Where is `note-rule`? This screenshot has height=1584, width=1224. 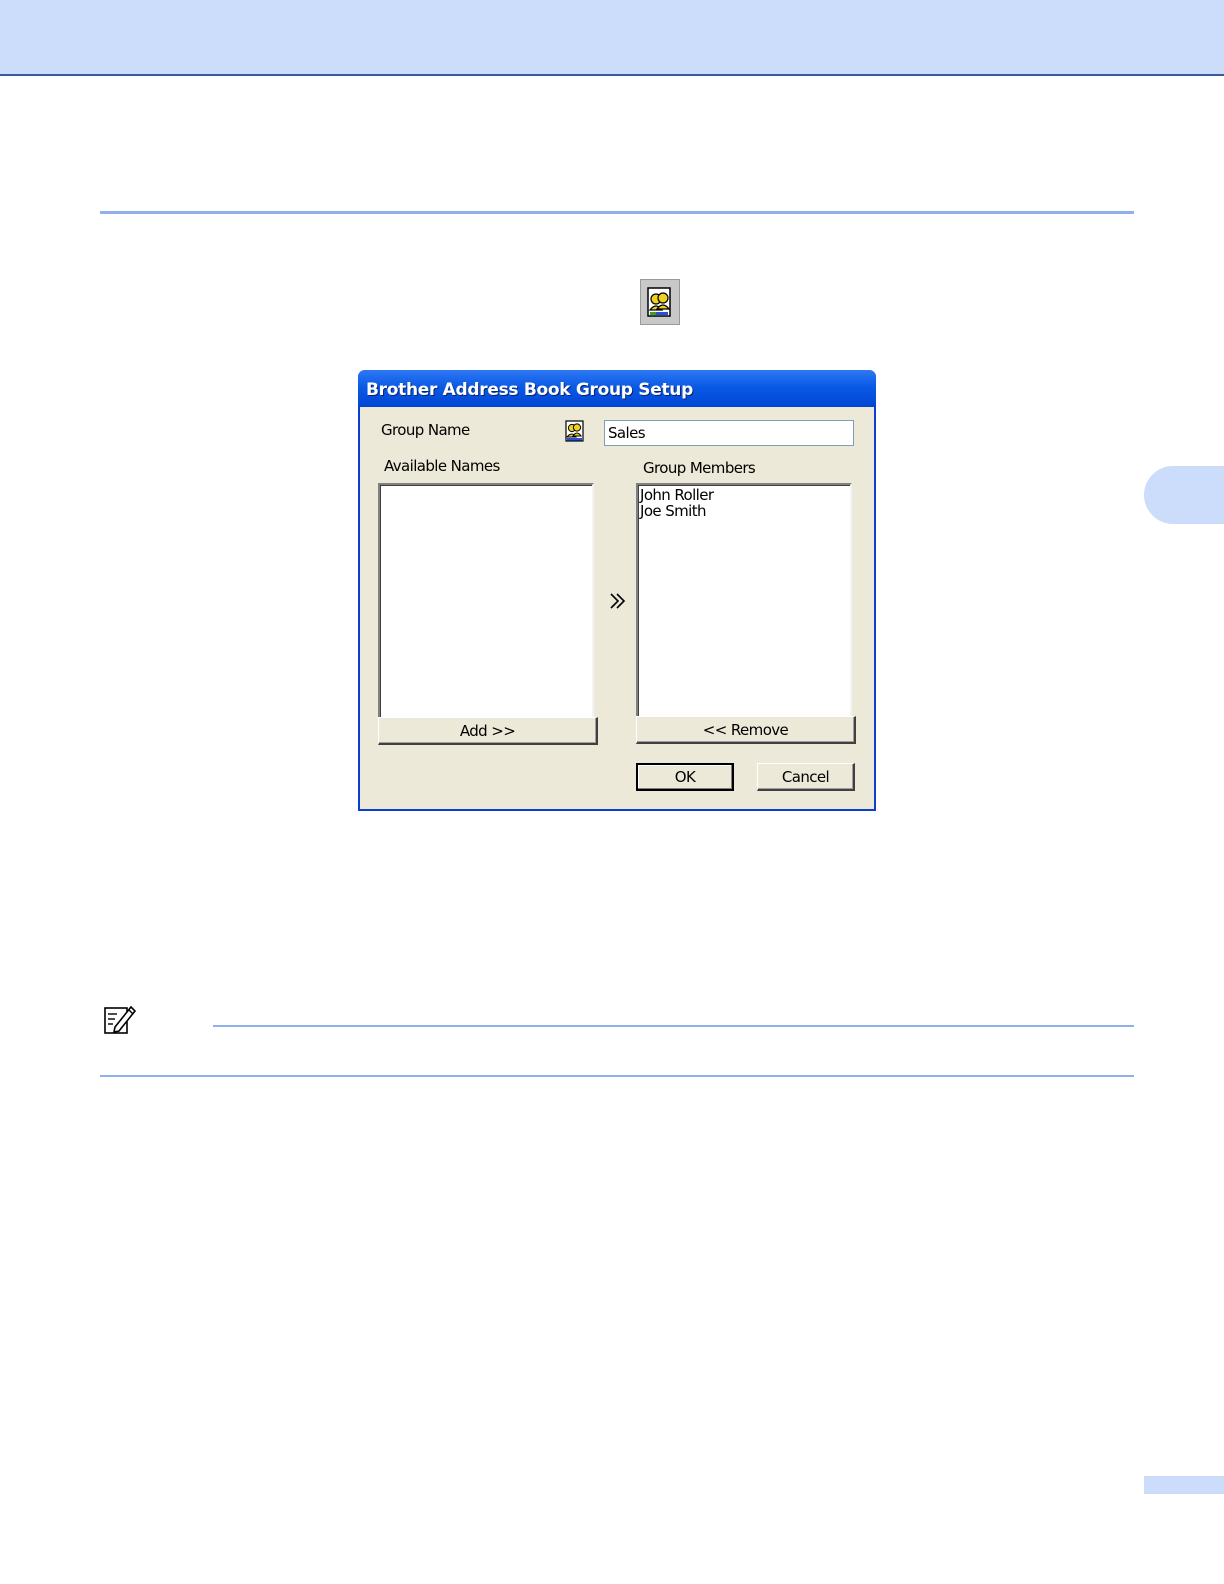
note-rule is located at coordinates (673, 1026).